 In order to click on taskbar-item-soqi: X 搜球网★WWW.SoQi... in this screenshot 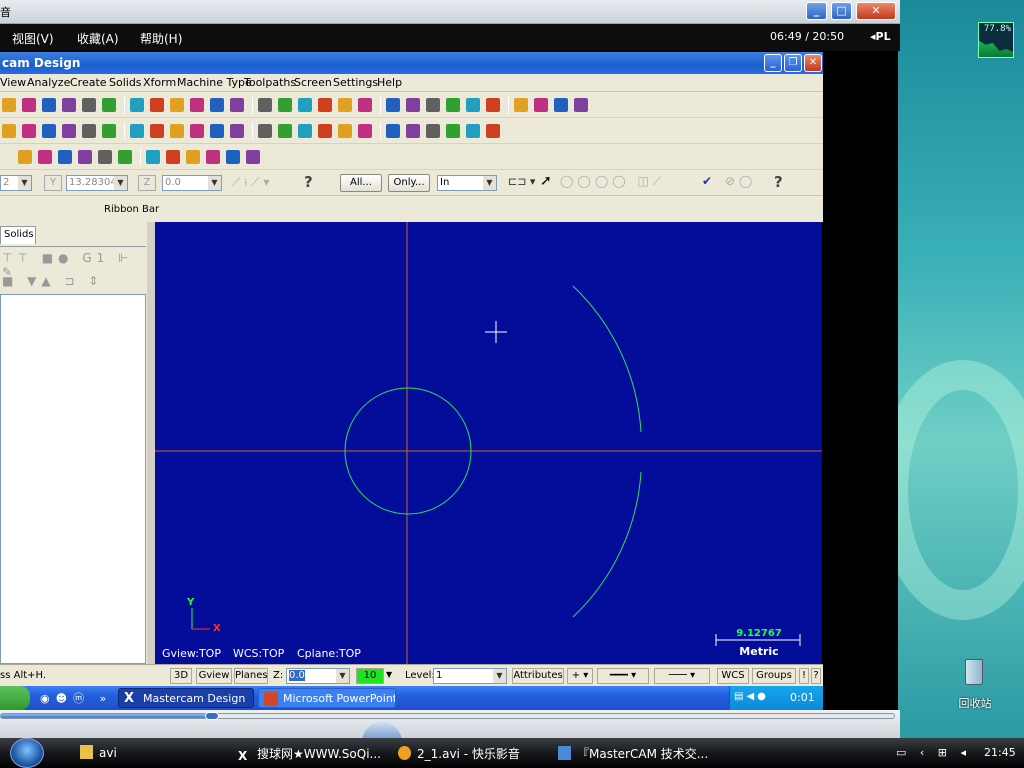, I will do `click(309, 754)`.